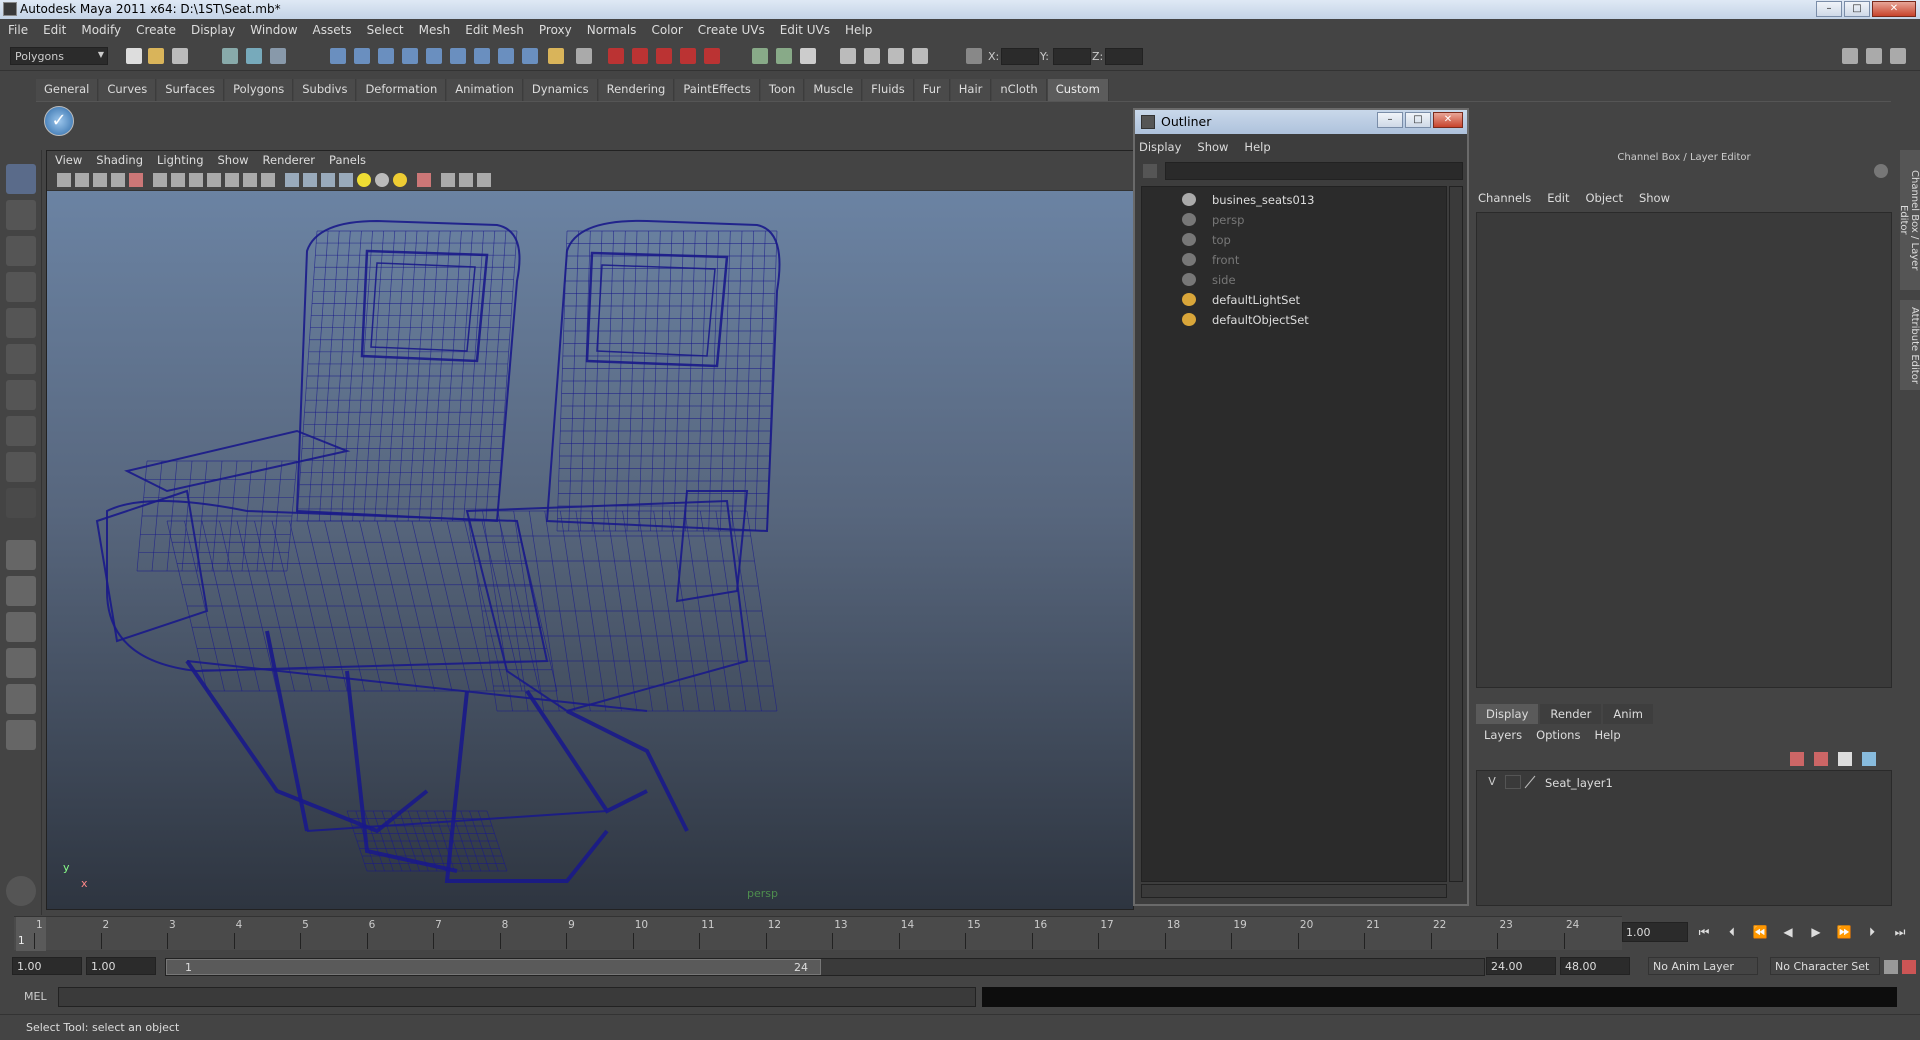  I want to click on outliner-item: top, so click(1294, 240).